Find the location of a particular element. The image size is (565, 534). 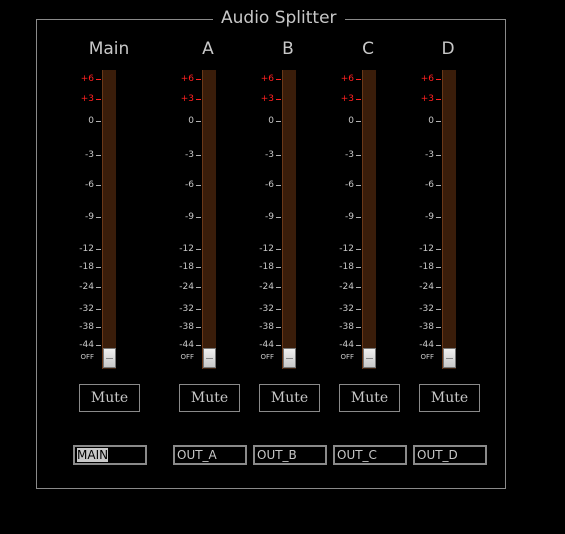

channel-name-field-c is located at coordinates (370, 455).